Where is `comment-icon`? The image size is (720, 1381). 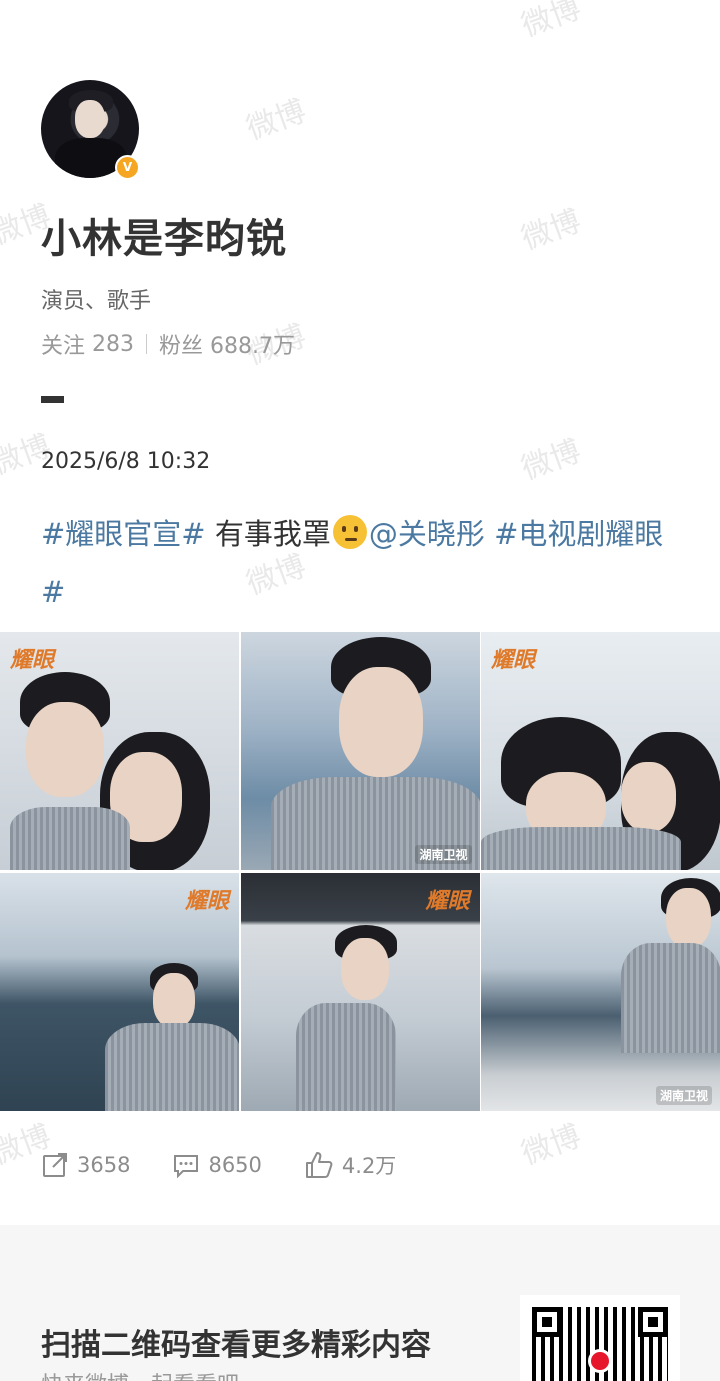
comment-icon is located at coordinates (186, 1167).